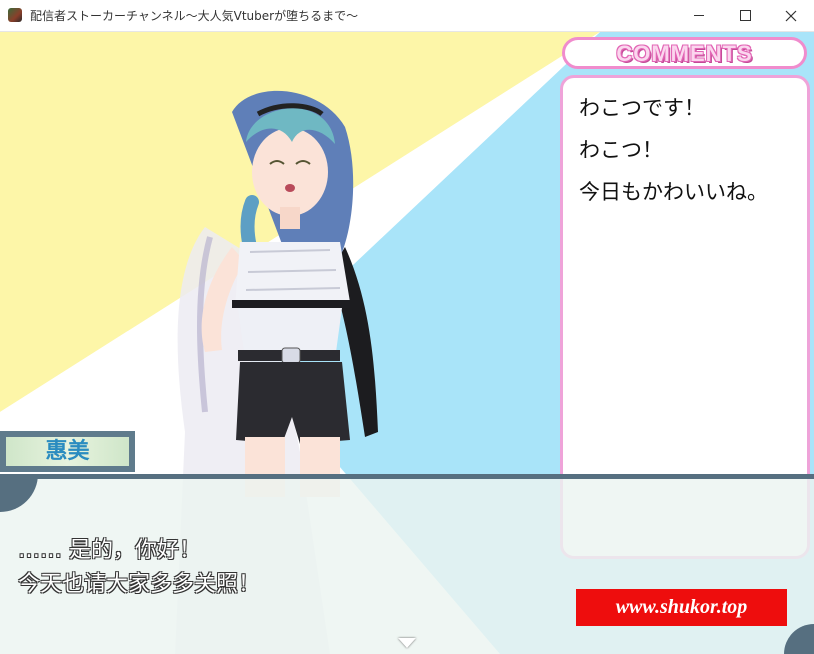 The height and width of the screenshot is (654, 814). What do you see at coordinates (407, 643) in the screenshot?
I see `continue-arrow-icon` at bounding box center [407, 643].